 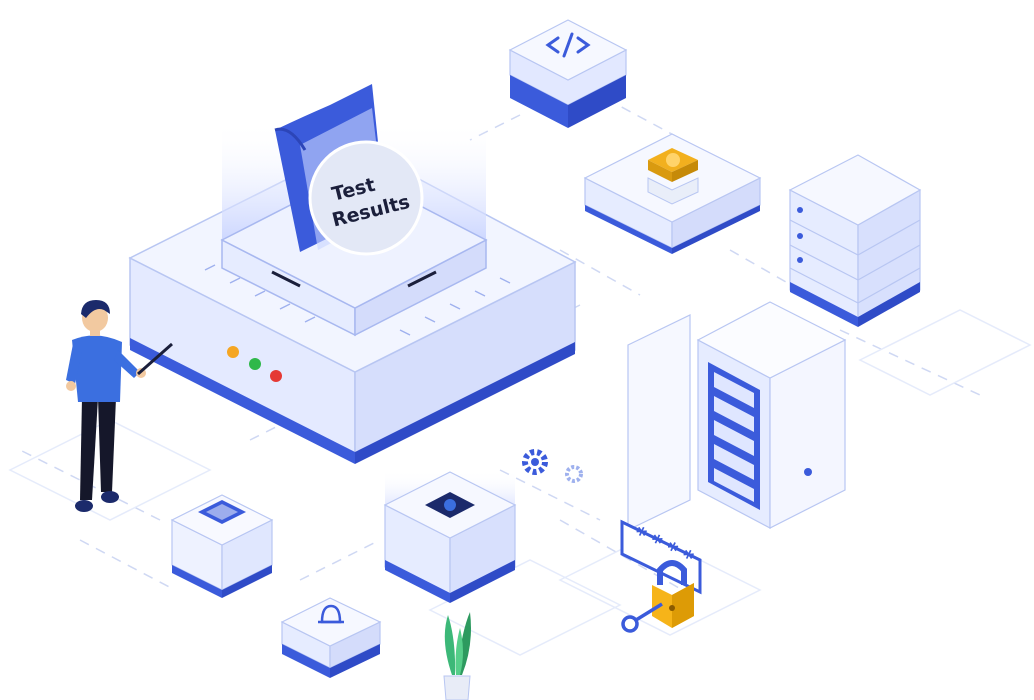 I want to click on code-block, so click(x=568, y=73).